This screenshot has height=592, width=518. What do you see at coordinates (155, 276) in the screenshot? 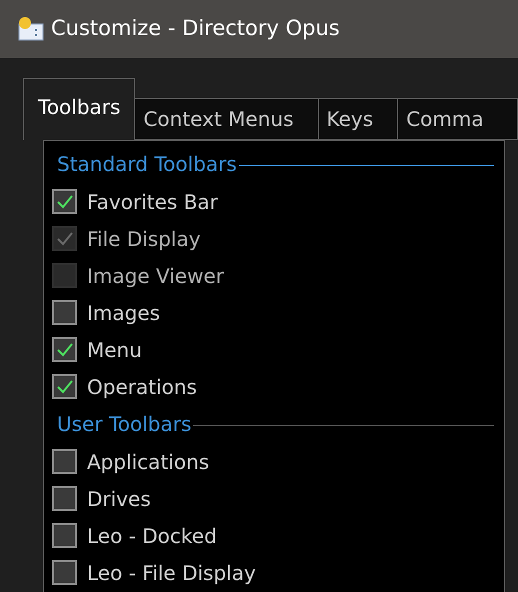
I see `checkbox-label: Image Viewer` at bounding box center [155, 276].